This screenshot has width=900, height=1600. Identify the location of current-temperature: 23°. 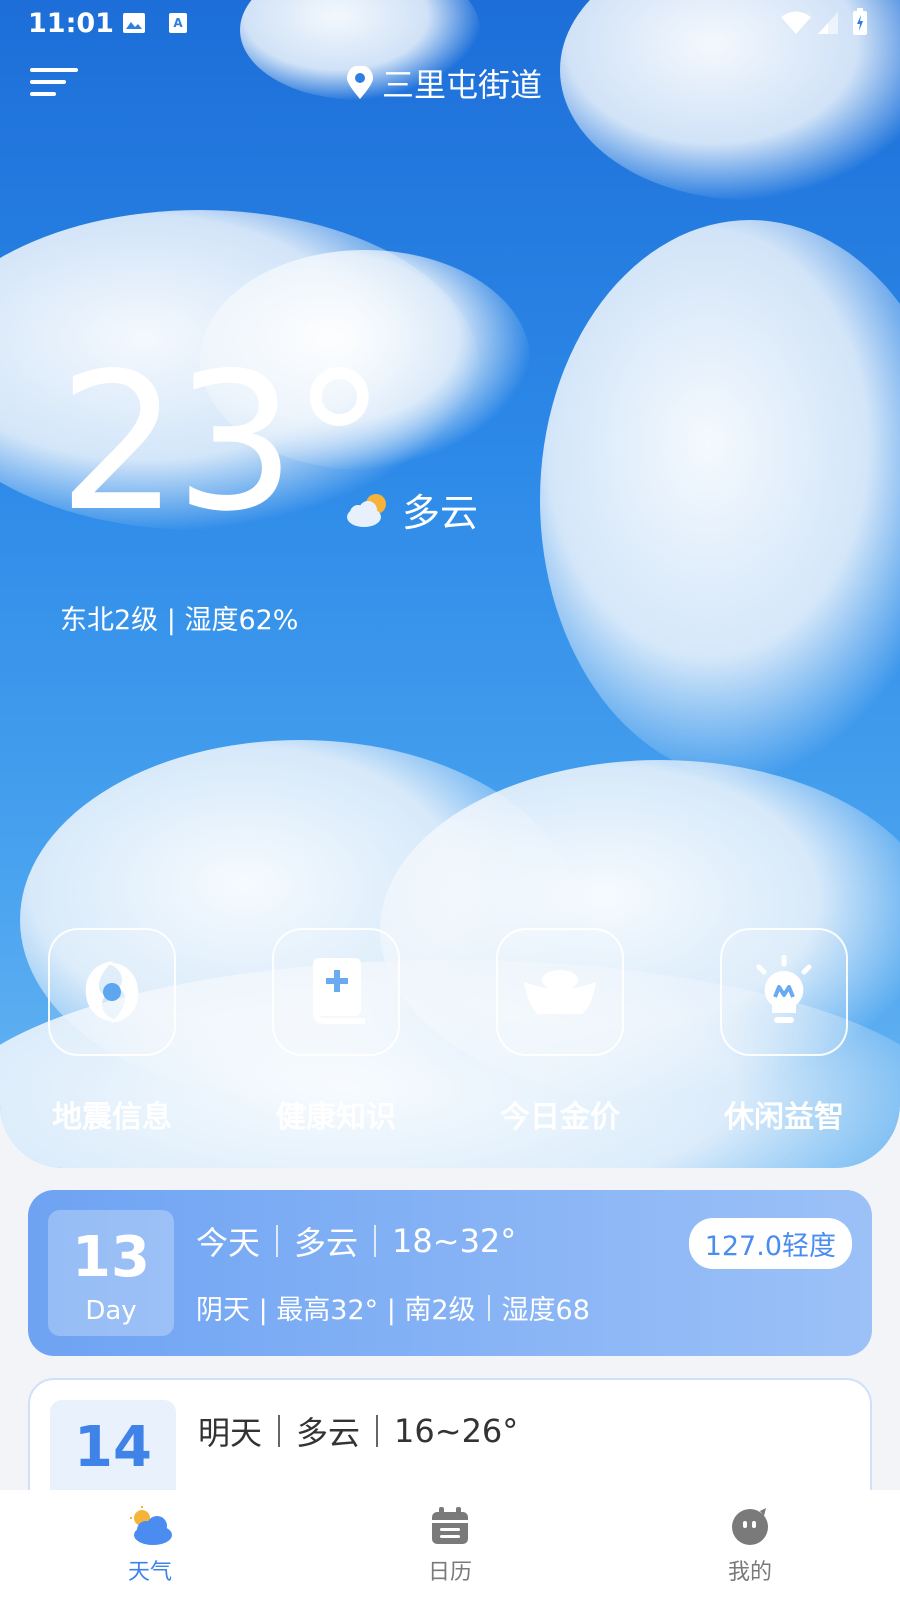
(222, 442).